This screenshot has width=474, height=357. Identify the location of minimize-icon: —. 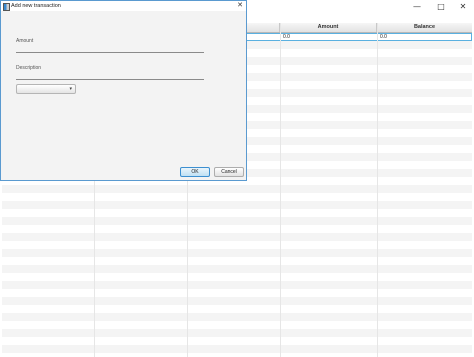
(417, 6).